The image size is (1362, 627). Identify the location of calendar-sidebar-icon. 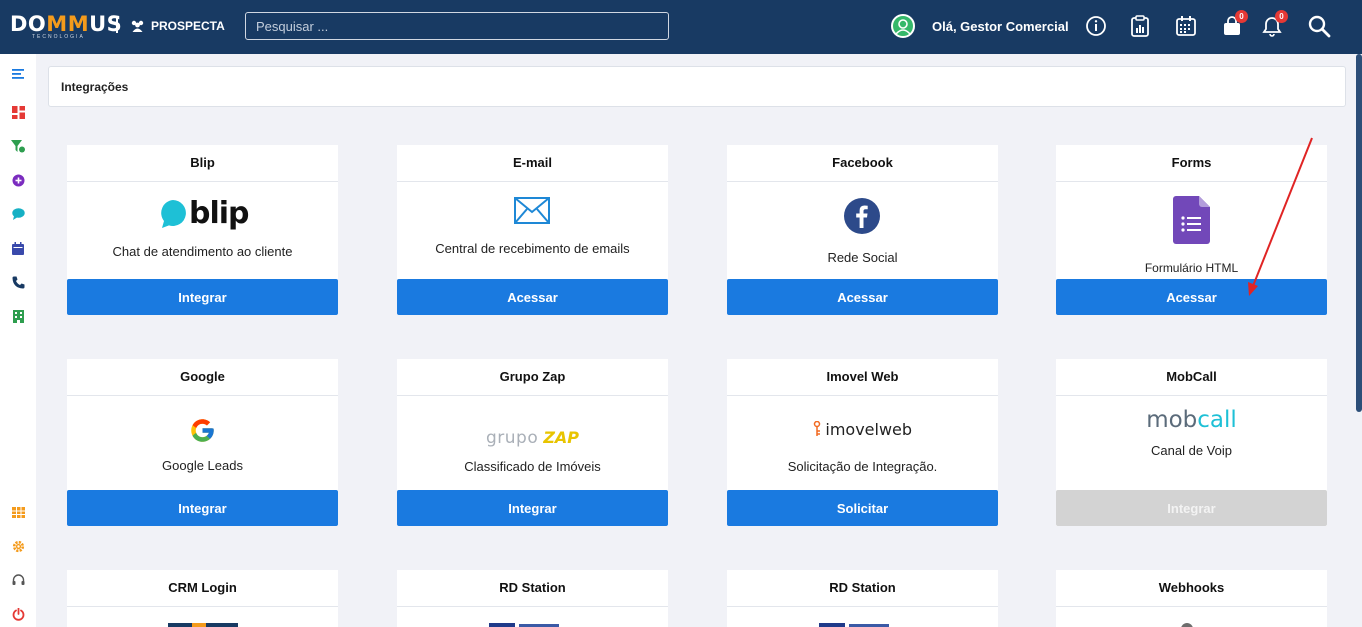
(18, 248).